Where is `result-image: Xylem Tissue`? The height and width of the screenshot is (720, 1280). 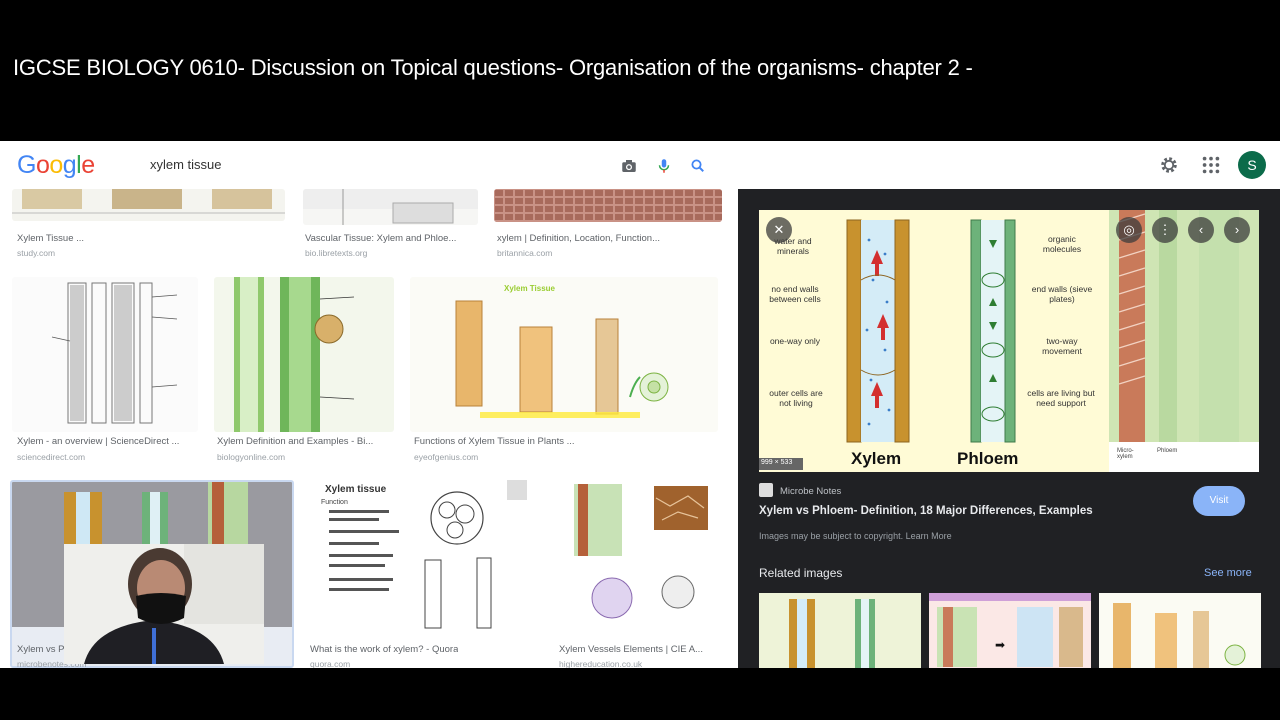
result-image: Xylem Tissue is located at coordinates (564, 354).